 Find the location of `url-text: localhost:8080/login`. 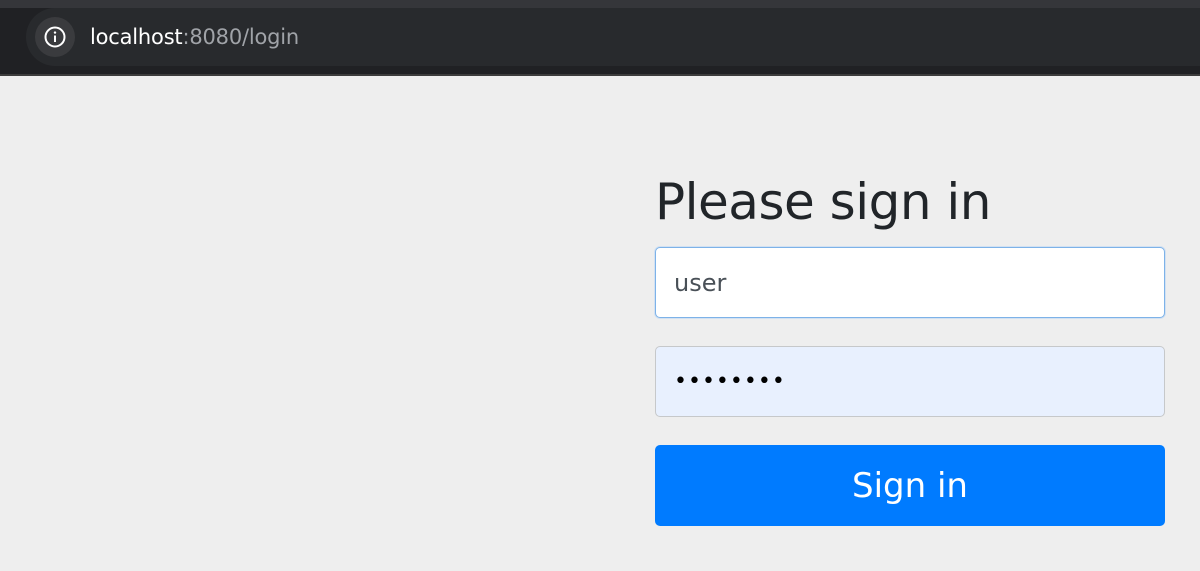

url-text: localhost:8080/login is located at coordinates (194, 37).